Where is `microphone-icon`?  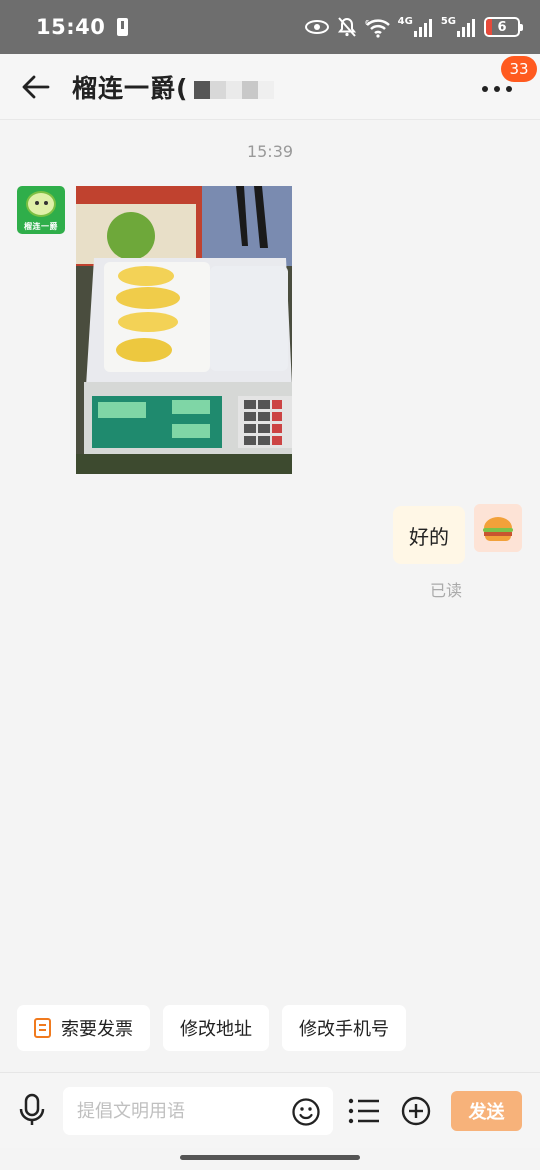
microphone-icon is located at coordinates (32, 1109).